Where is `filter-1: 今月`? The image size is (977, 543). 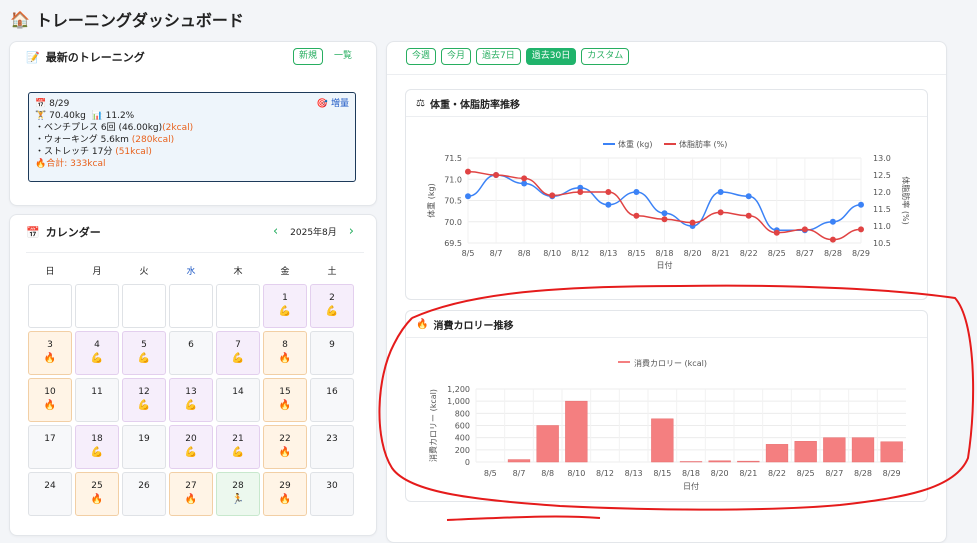
filter-1: 今月 is located at coordinates (456, 56).